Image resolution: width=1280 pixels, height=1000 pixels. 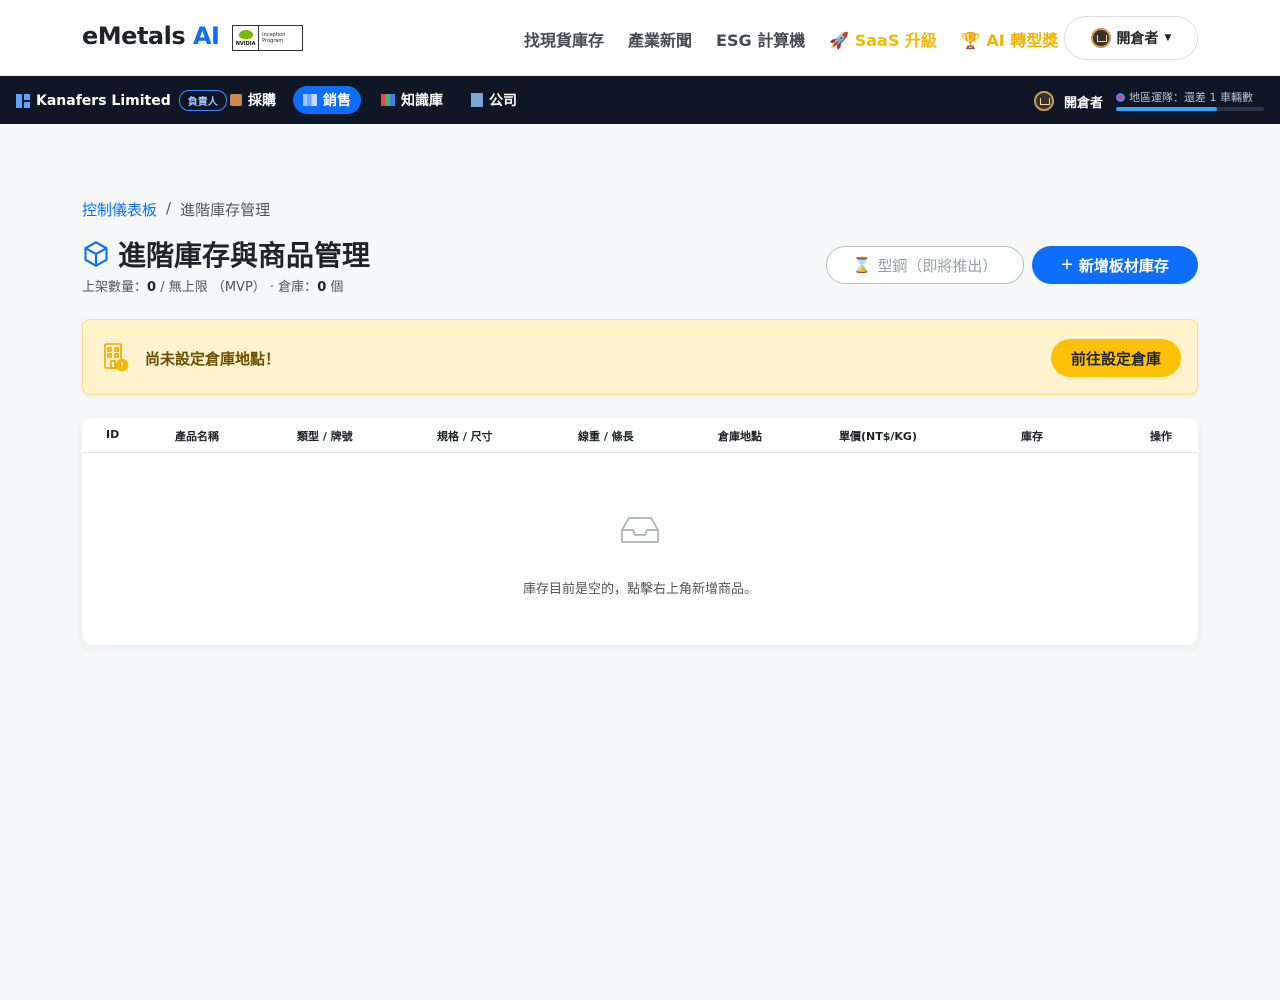 I want to click on nvidia-inception-badge: NVIDIA Inception Program, so click(x=267, y=38).